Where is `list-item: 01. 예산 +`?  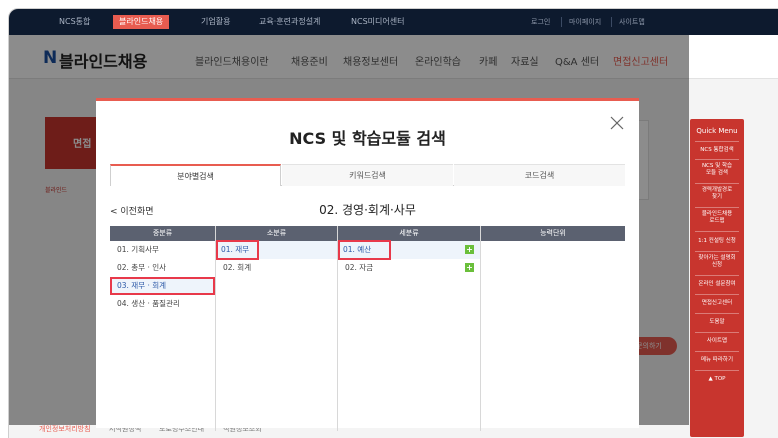
list-item: 01. 예산 + is located at coordinates (408, 250).